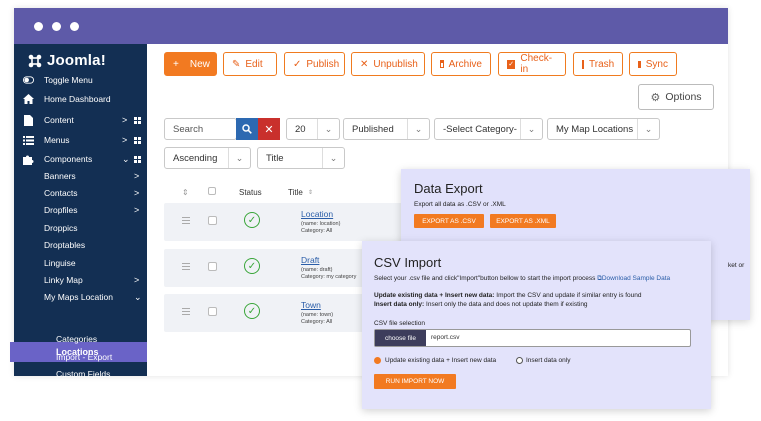 The height and width of the screenshot is (421, 761). I want to click on sidebar-item-contacts: Contacts >, so click(80, 193).